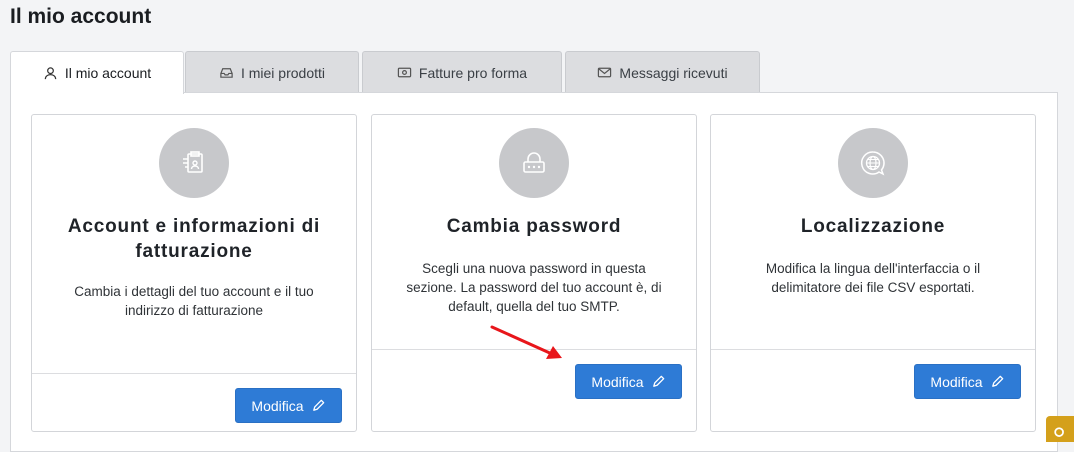  What do you see at coordinates (873, 226) in the screenshot?
I see `card-title: Localizzazione` at bounding box center [873, 226].